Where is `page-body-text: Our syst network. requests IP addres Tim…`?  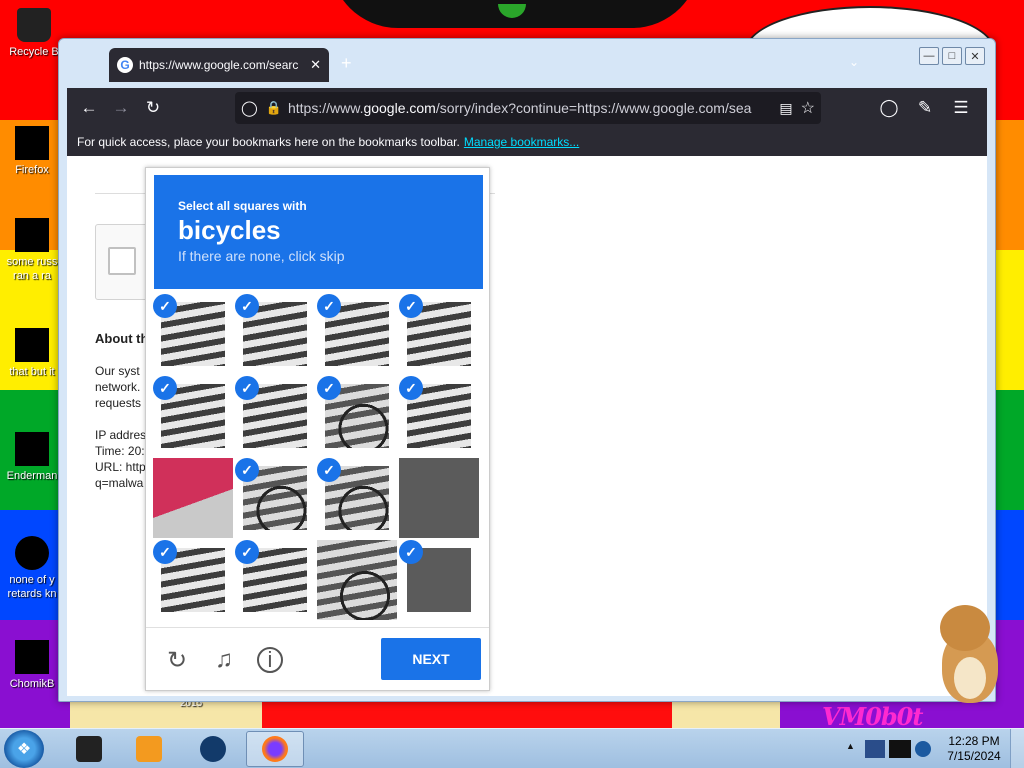
page-body-text: Our syst network. requests IP addres Tim… is located at coordinates (121, 427).